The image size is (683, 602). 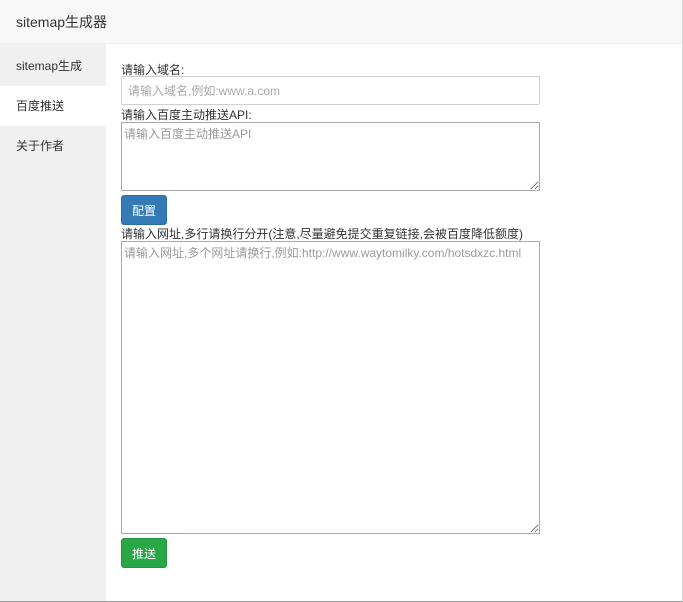 I want to click on domain-label: 请输入域名:, so click(x=153, y=70).